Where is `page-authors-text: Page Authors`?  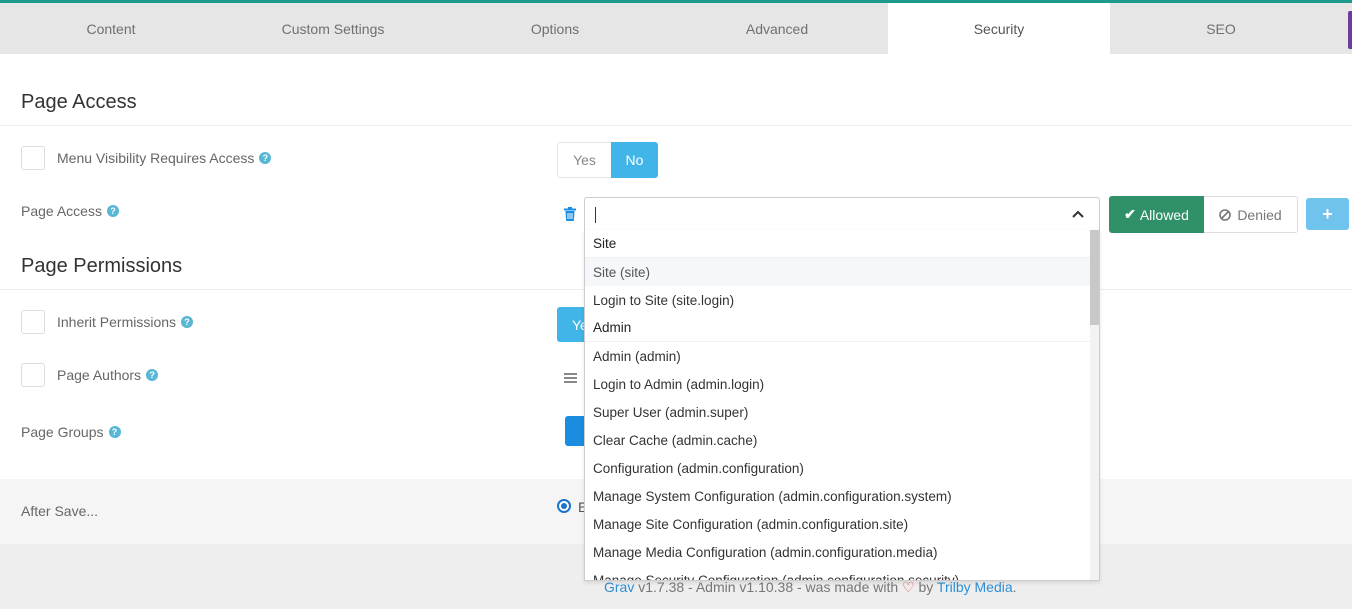 page-authors-text: Page Authors is located at coordinates (99, 375).